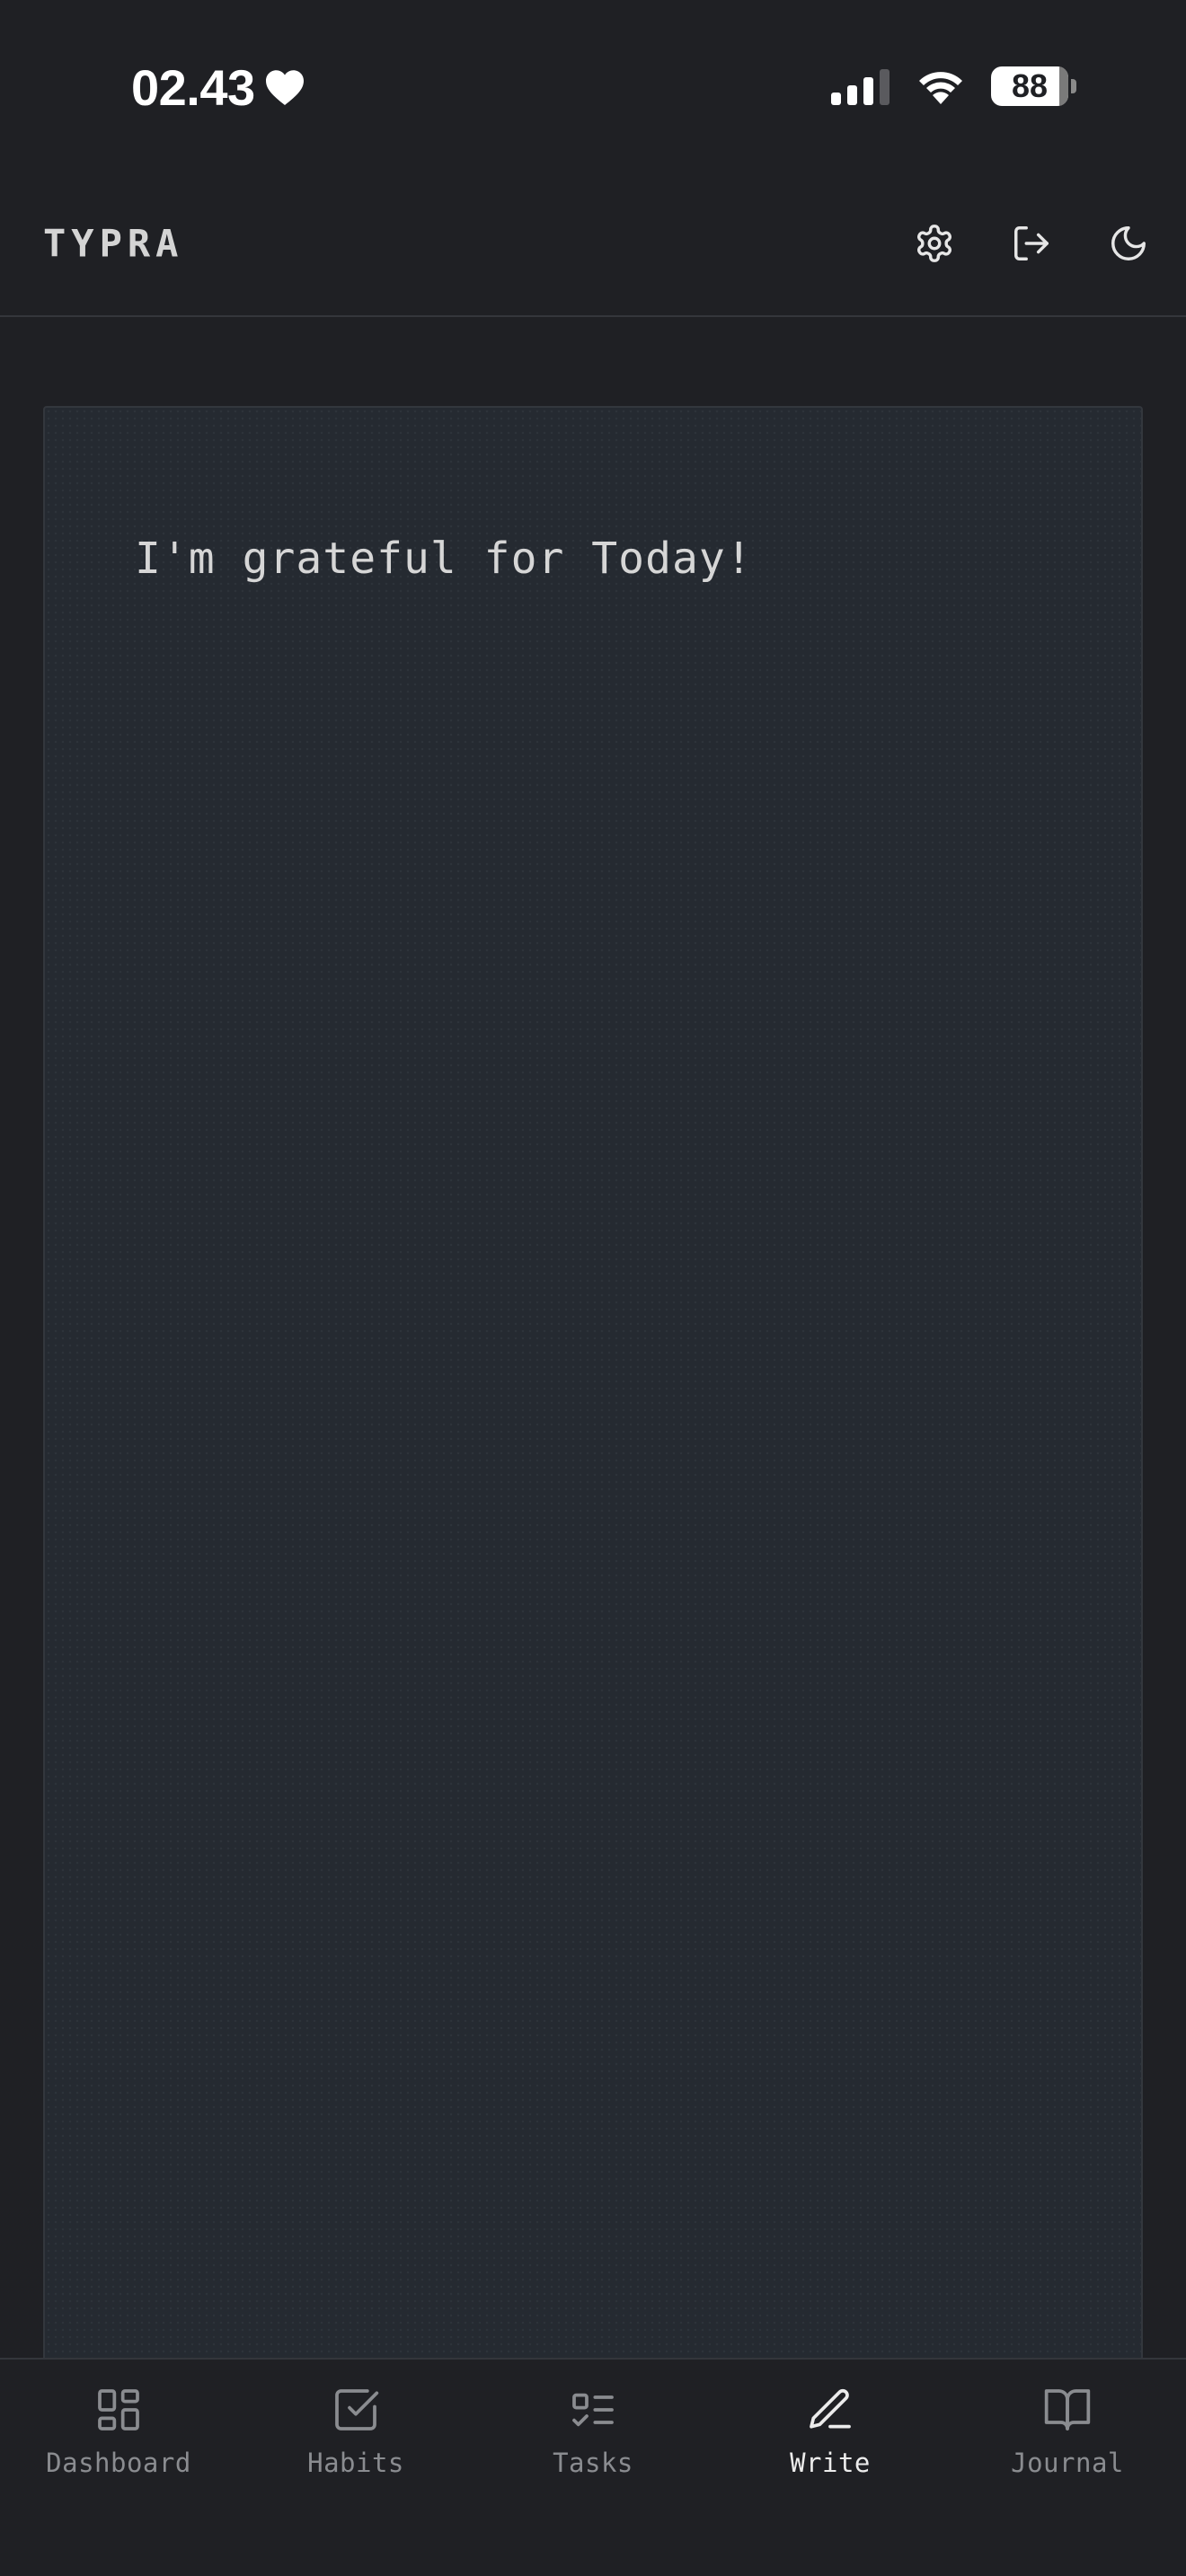 This screenshot has width=1186, height=2576. What do you see at coordinates (356, 2410) in the screenshot?
I see `check-square-icon` at bounding box center [356, 2410].